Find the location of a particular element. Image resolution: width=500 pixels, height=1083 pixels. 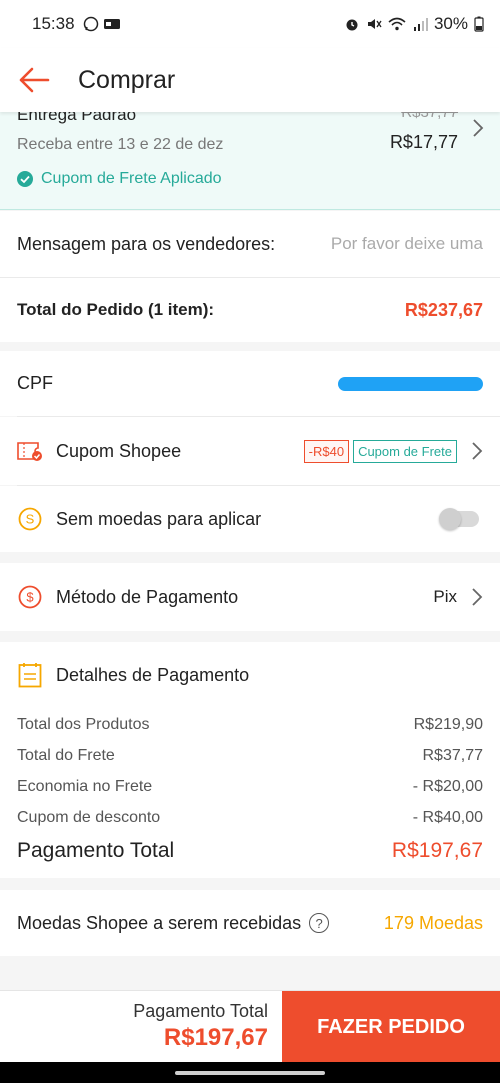

help-icon: ? is located at coordinates (319, 923).